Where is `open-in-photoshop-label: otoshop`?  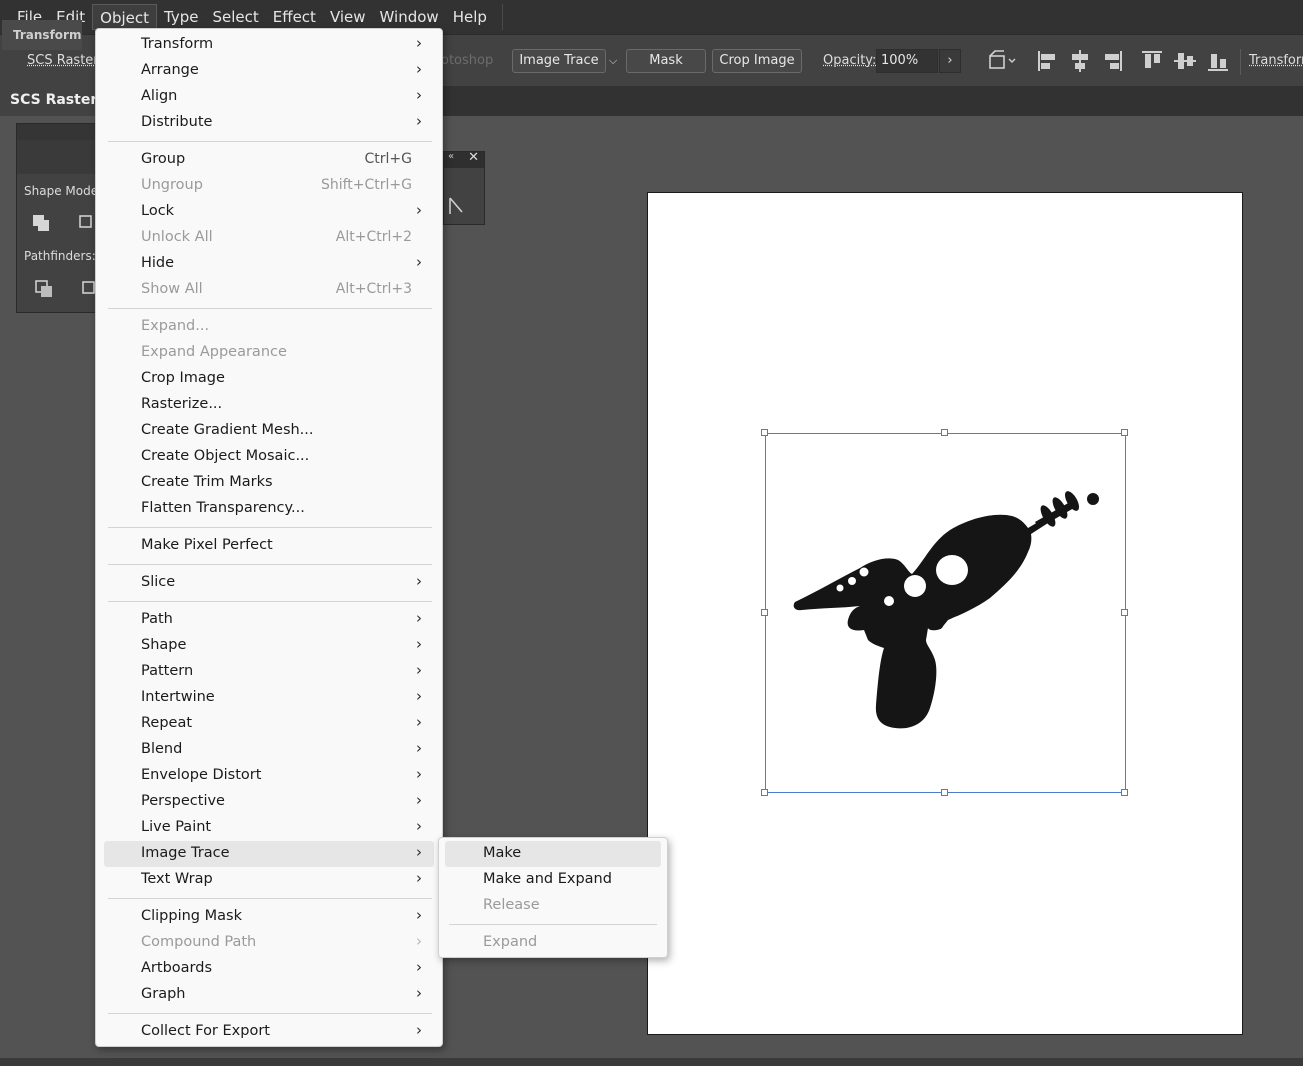 open-in-photoshop-label: otoshop is located at coordinates (467, 60).